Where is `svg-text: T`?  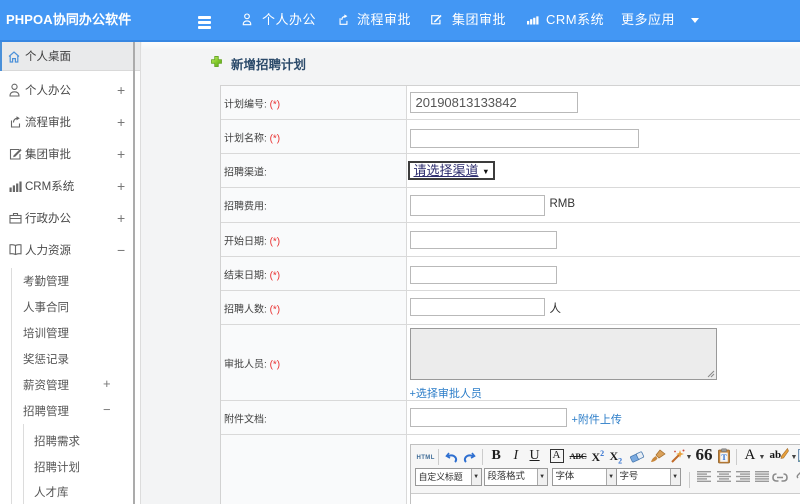
svg-text: T is located at coordinates (724, 457).